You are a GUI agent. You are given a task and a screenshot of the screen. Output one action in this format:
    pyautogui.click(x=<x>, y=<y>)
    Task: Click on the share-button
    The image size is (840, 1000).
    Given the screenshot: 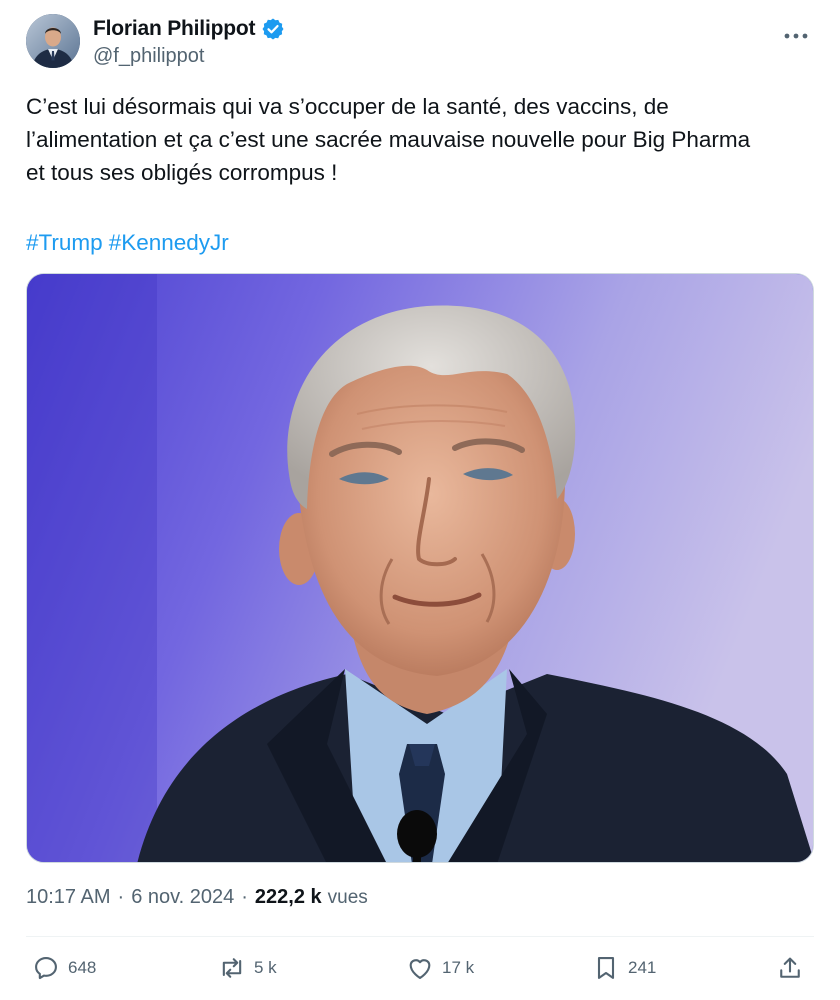 What is the action you would take?
    pyautogui.click(x=790, y=968)
    